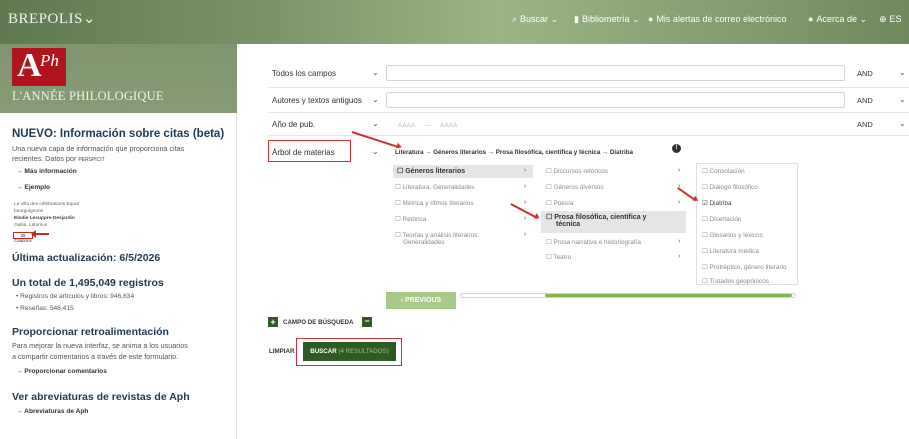  Describe the element at coordinates (89, 19) in the screenshot. I see `brand-chevron-icon: ⌄` at that location.